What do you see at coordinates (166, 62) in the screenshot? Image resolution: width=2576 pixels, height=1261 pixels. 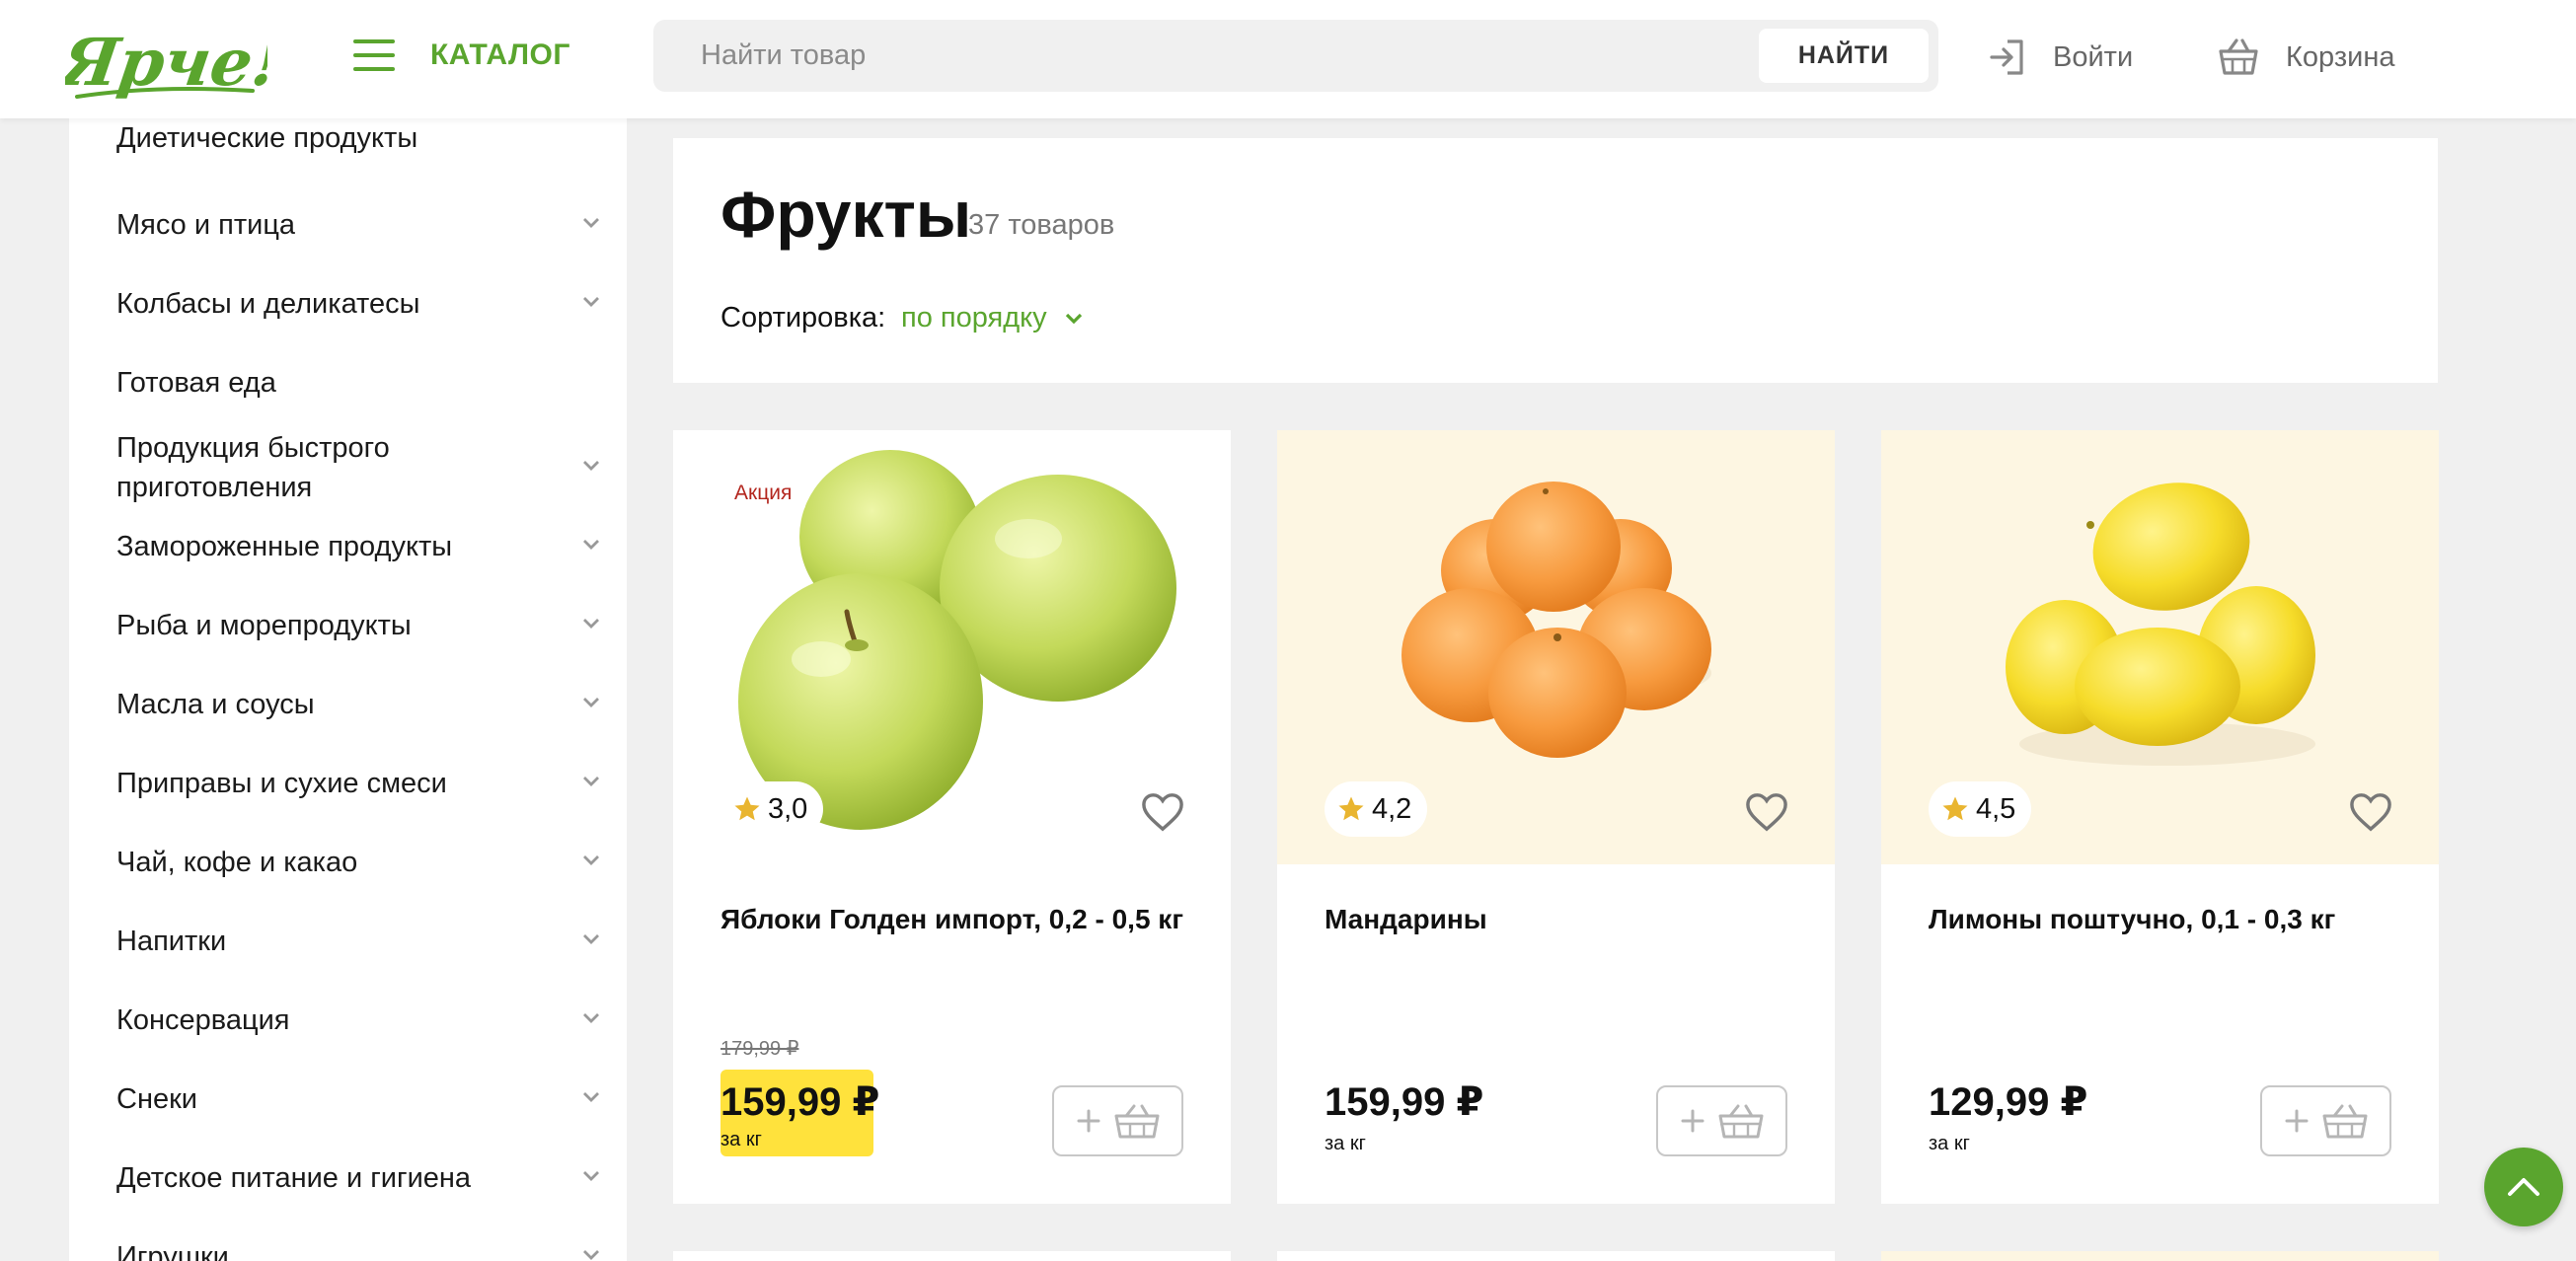 I see `logo-icon: Ярче!` at bounding box center [166, 62].